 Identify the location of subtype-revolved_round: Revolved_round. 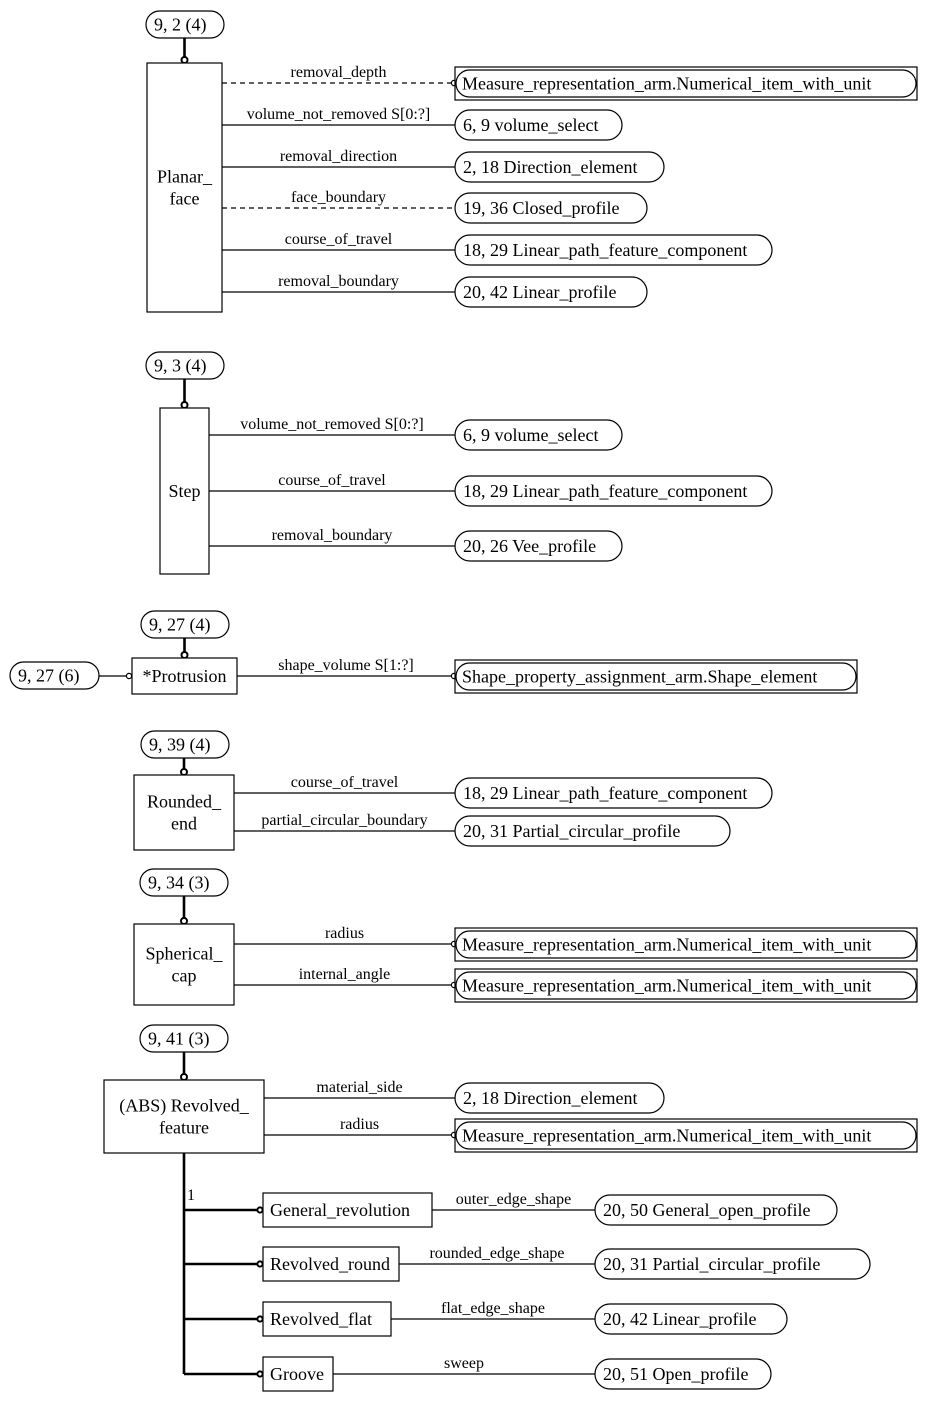
(331, 1264).